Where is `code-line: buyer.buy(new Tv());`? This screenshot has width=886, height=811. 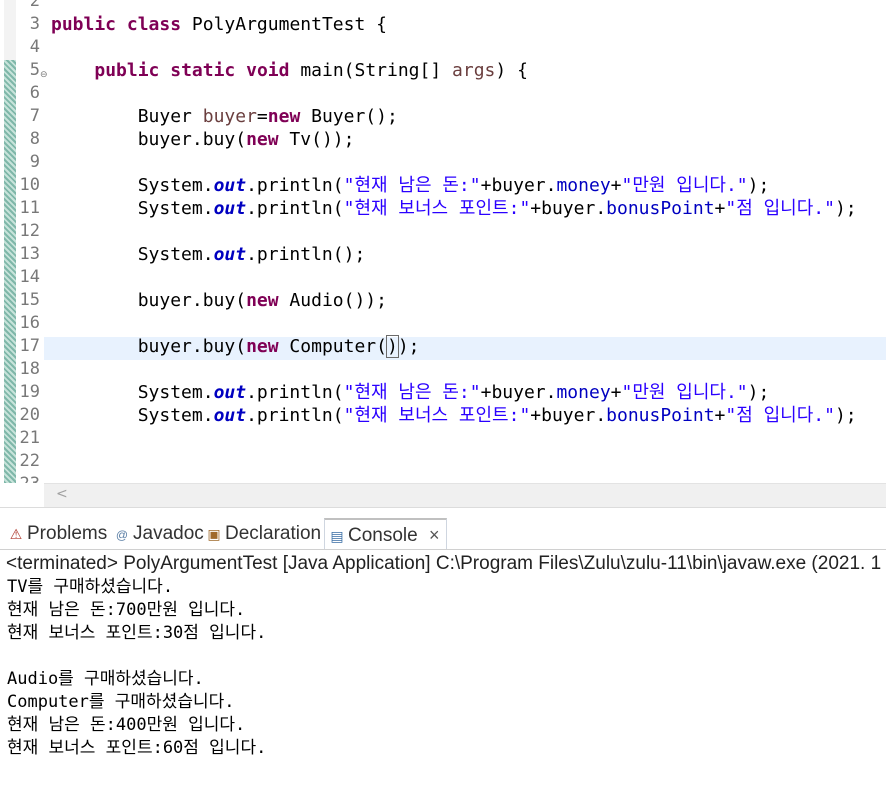 code-line: buyer.buy(new Tv()); is located at coordinates (468, 139).